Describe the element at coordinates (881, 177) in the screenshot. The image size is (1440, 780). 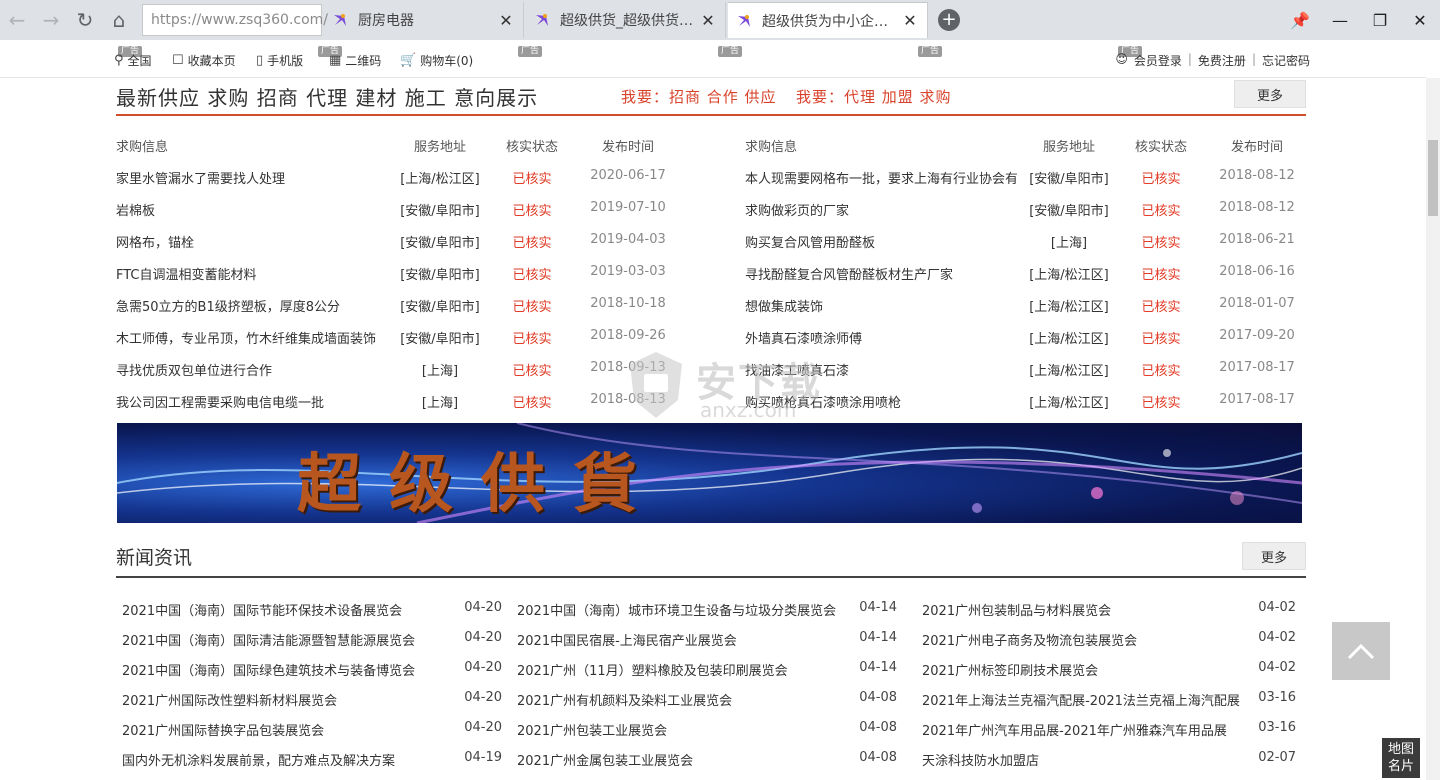
I see `row-title: 本人现需要网格布一批，要求上海有行业协会有` at that location.